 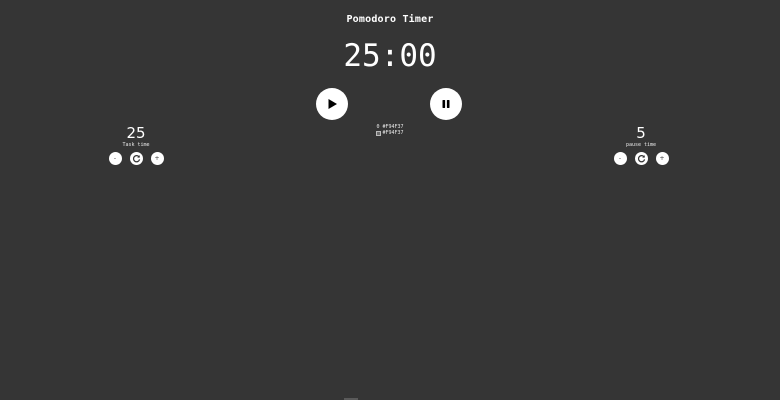 I want to click on pause-time-panel: 5 pause time - +, so click(x=641, y=144).